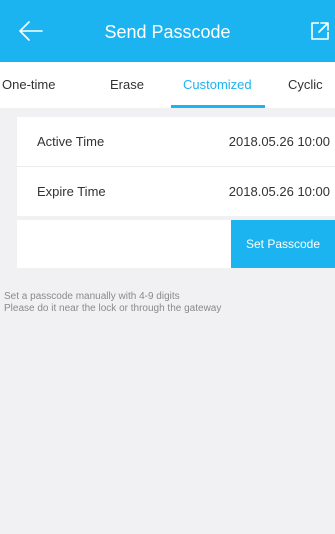 The width and height of the screenshot is (335, 534). I want to click on passcode-input, so click(124, 244).